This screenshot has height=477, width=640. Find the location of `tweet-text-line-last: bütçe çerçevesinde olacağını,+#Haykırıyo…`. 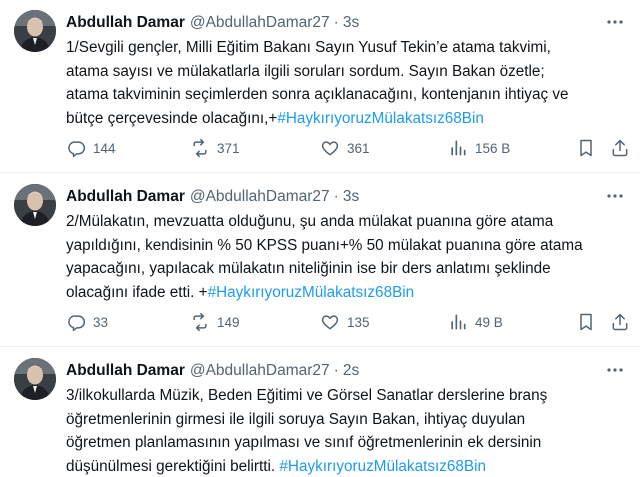

tweet-text-line-last: bütçe çerçevesinde olacağını,+#Haykırıyo… is located at coordinates (349, 119).